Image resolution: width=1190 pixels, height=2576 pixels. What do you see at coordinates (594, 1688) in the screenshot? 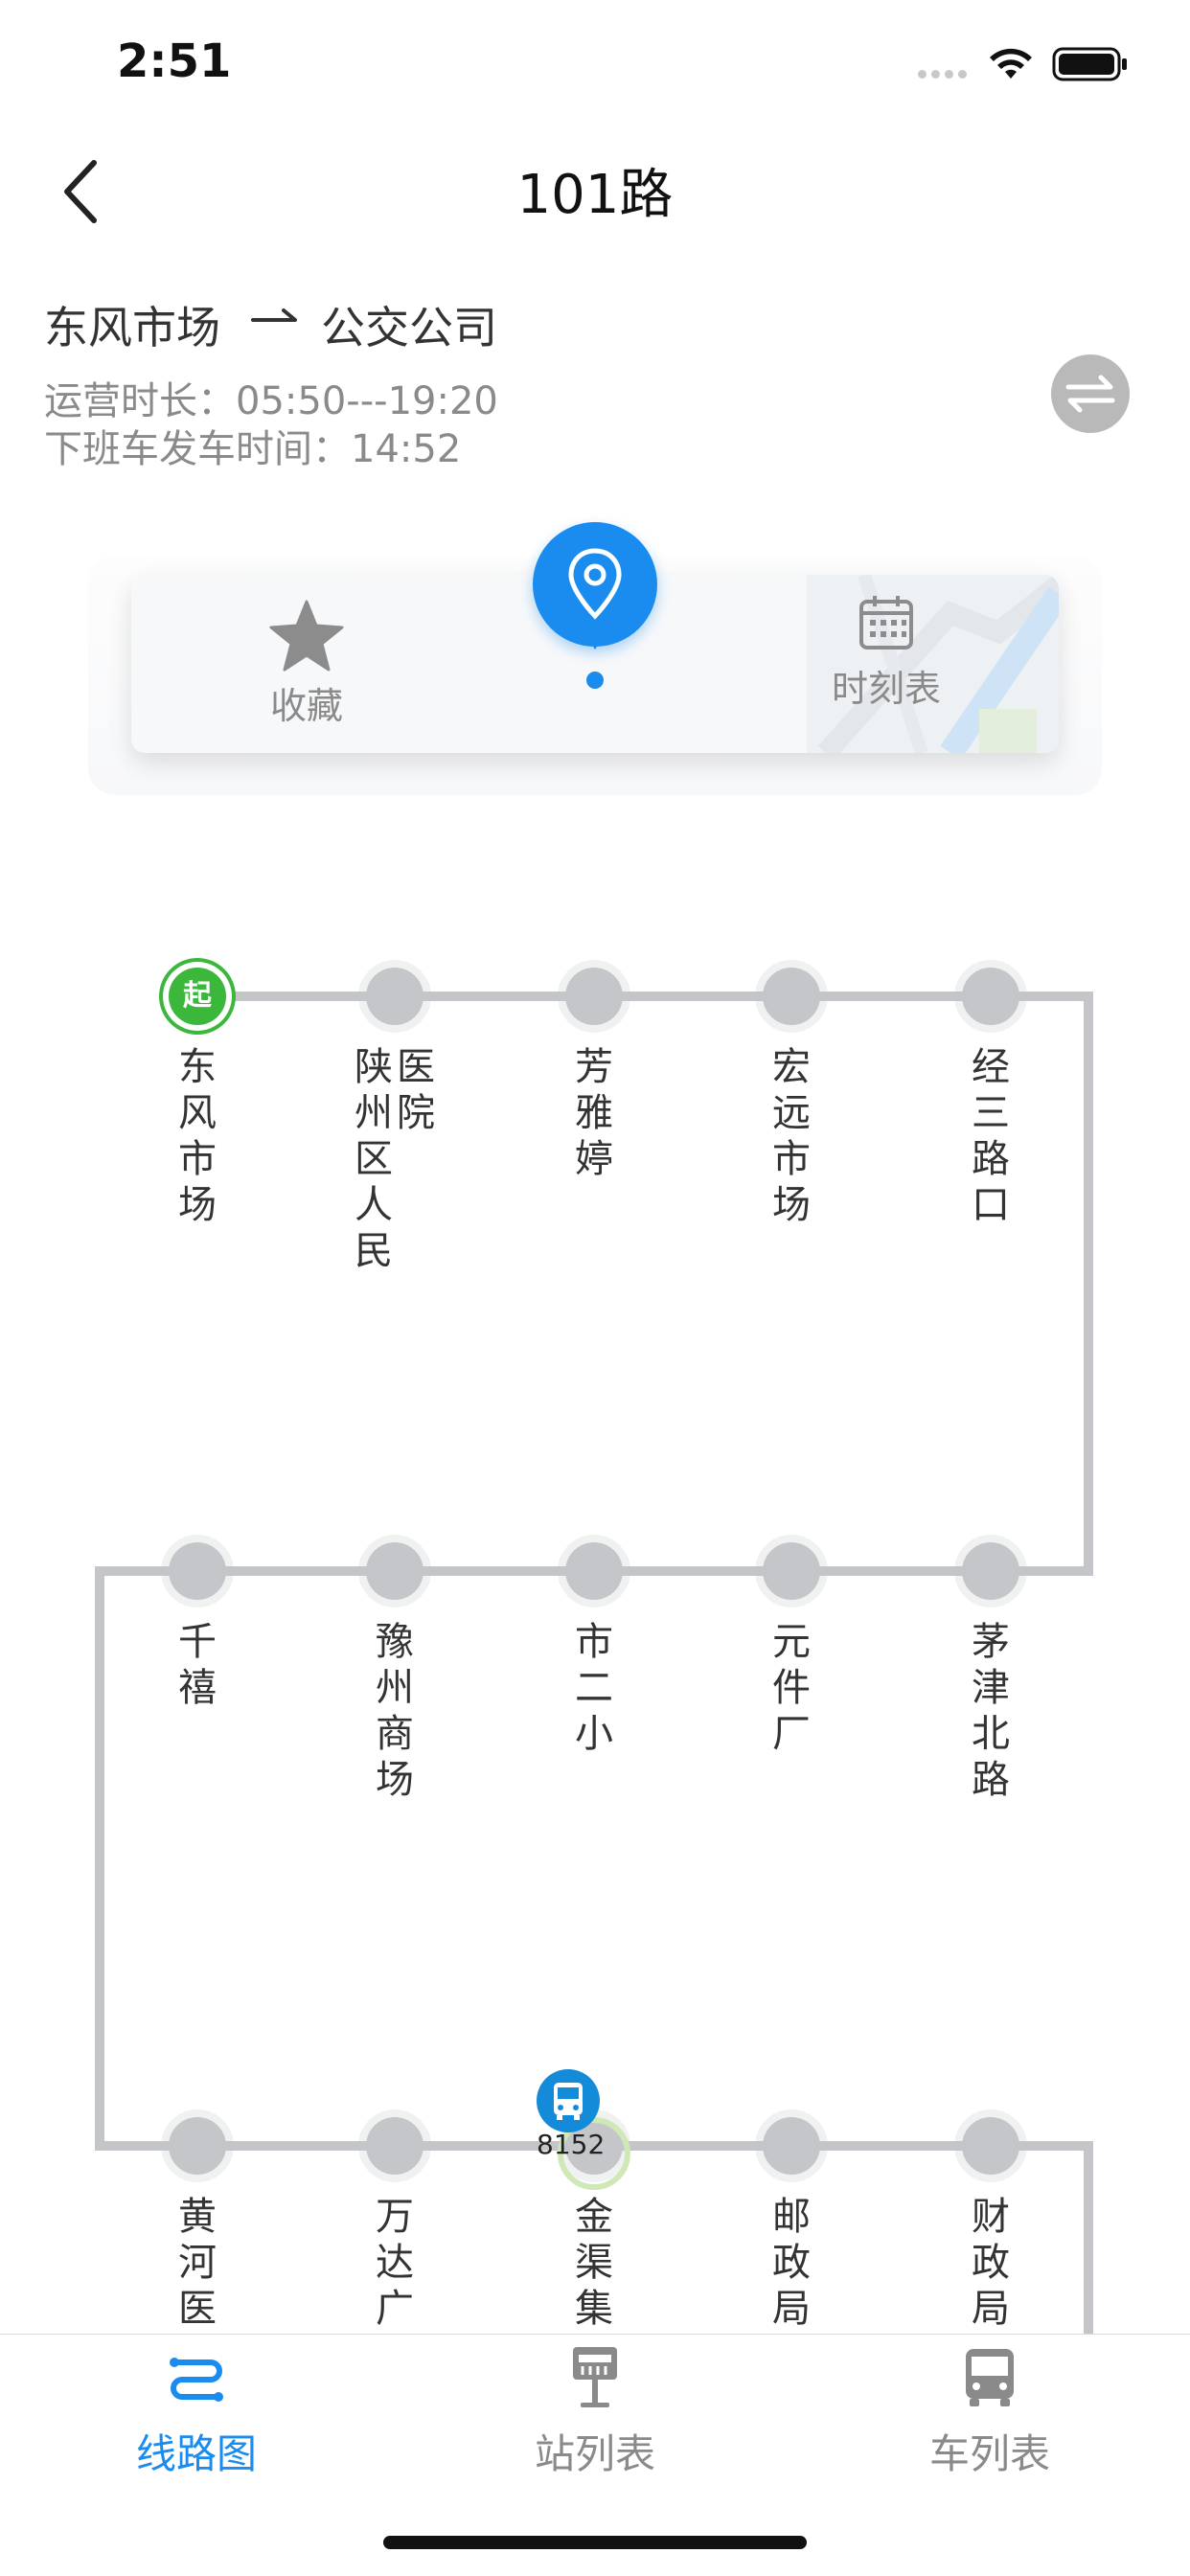
I see `stop-name: 市二小` at bounding box center [594, 1688].